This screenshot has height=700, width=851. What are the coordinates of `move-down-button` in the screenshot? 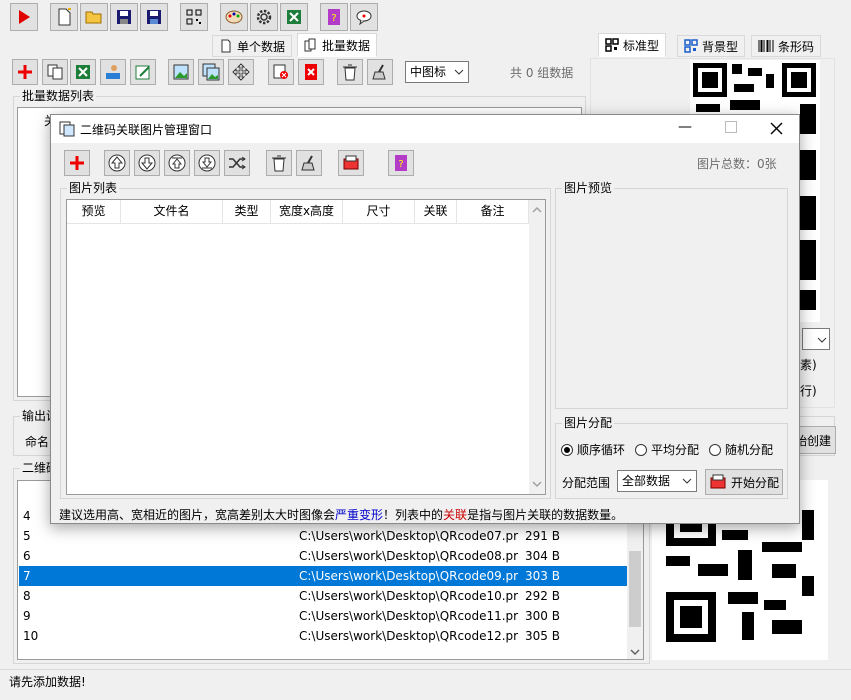 It's located at (147, 163).